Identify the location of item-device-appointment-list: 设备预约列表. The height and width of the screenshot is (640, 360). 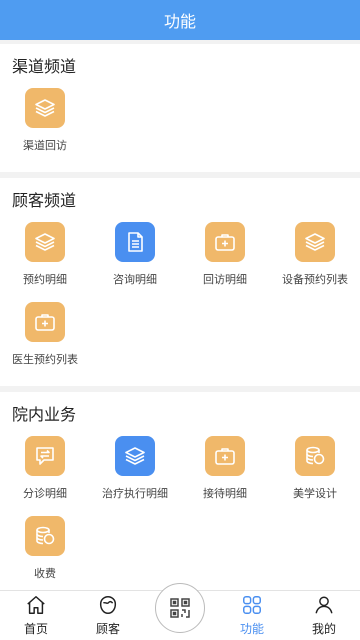
(315, 258).